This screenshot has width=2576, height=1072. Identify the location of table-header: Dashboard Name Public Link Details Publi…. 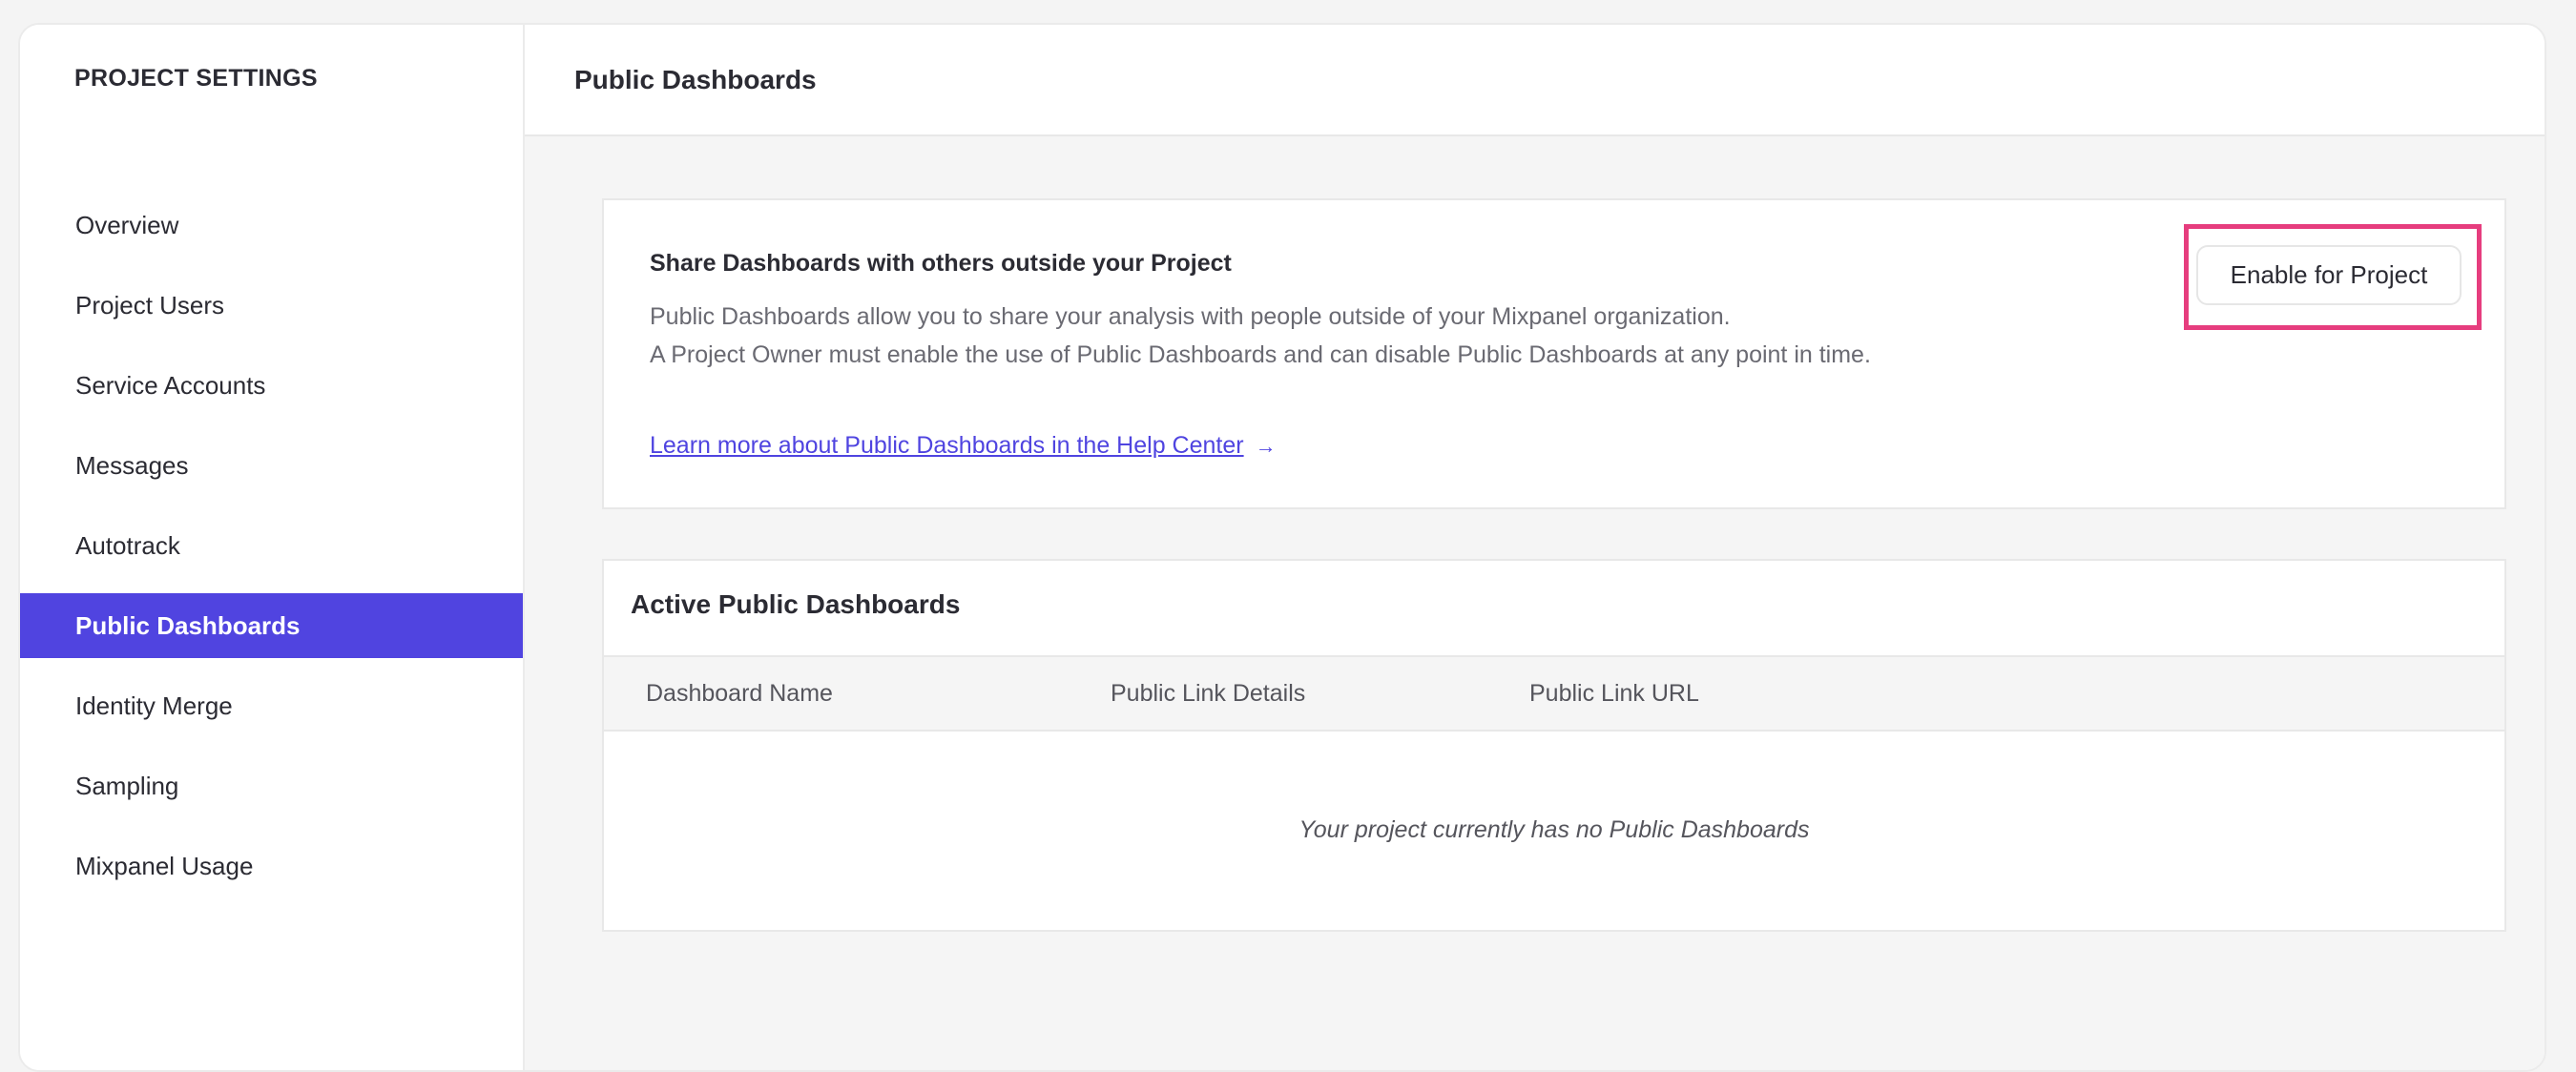
(1554, 694).